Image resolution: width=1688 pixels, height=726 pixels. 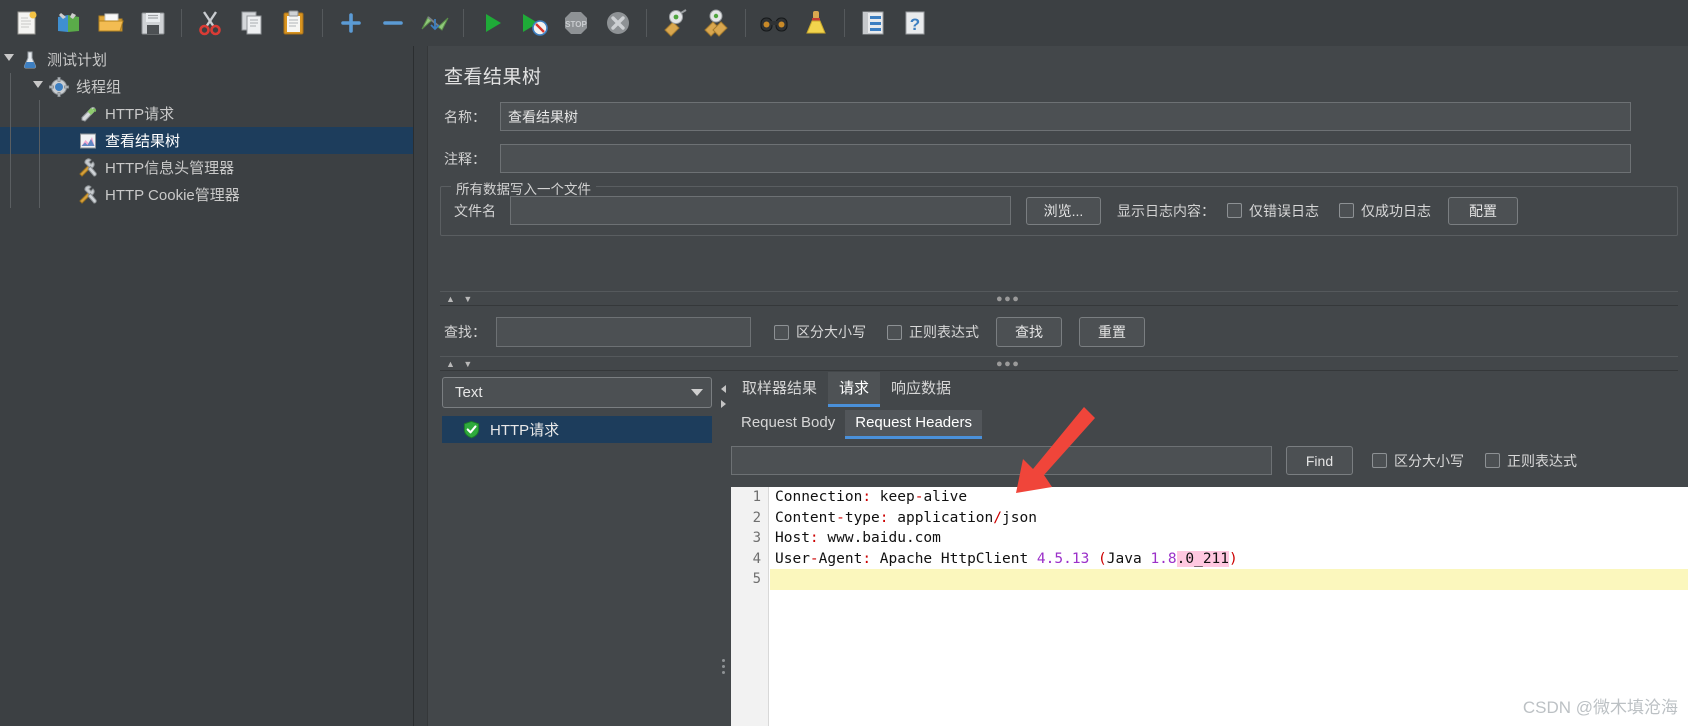 What do you see at coordinates (623, 332) in the screenshot?
I see `search-input` at bounding box center [623, 332].